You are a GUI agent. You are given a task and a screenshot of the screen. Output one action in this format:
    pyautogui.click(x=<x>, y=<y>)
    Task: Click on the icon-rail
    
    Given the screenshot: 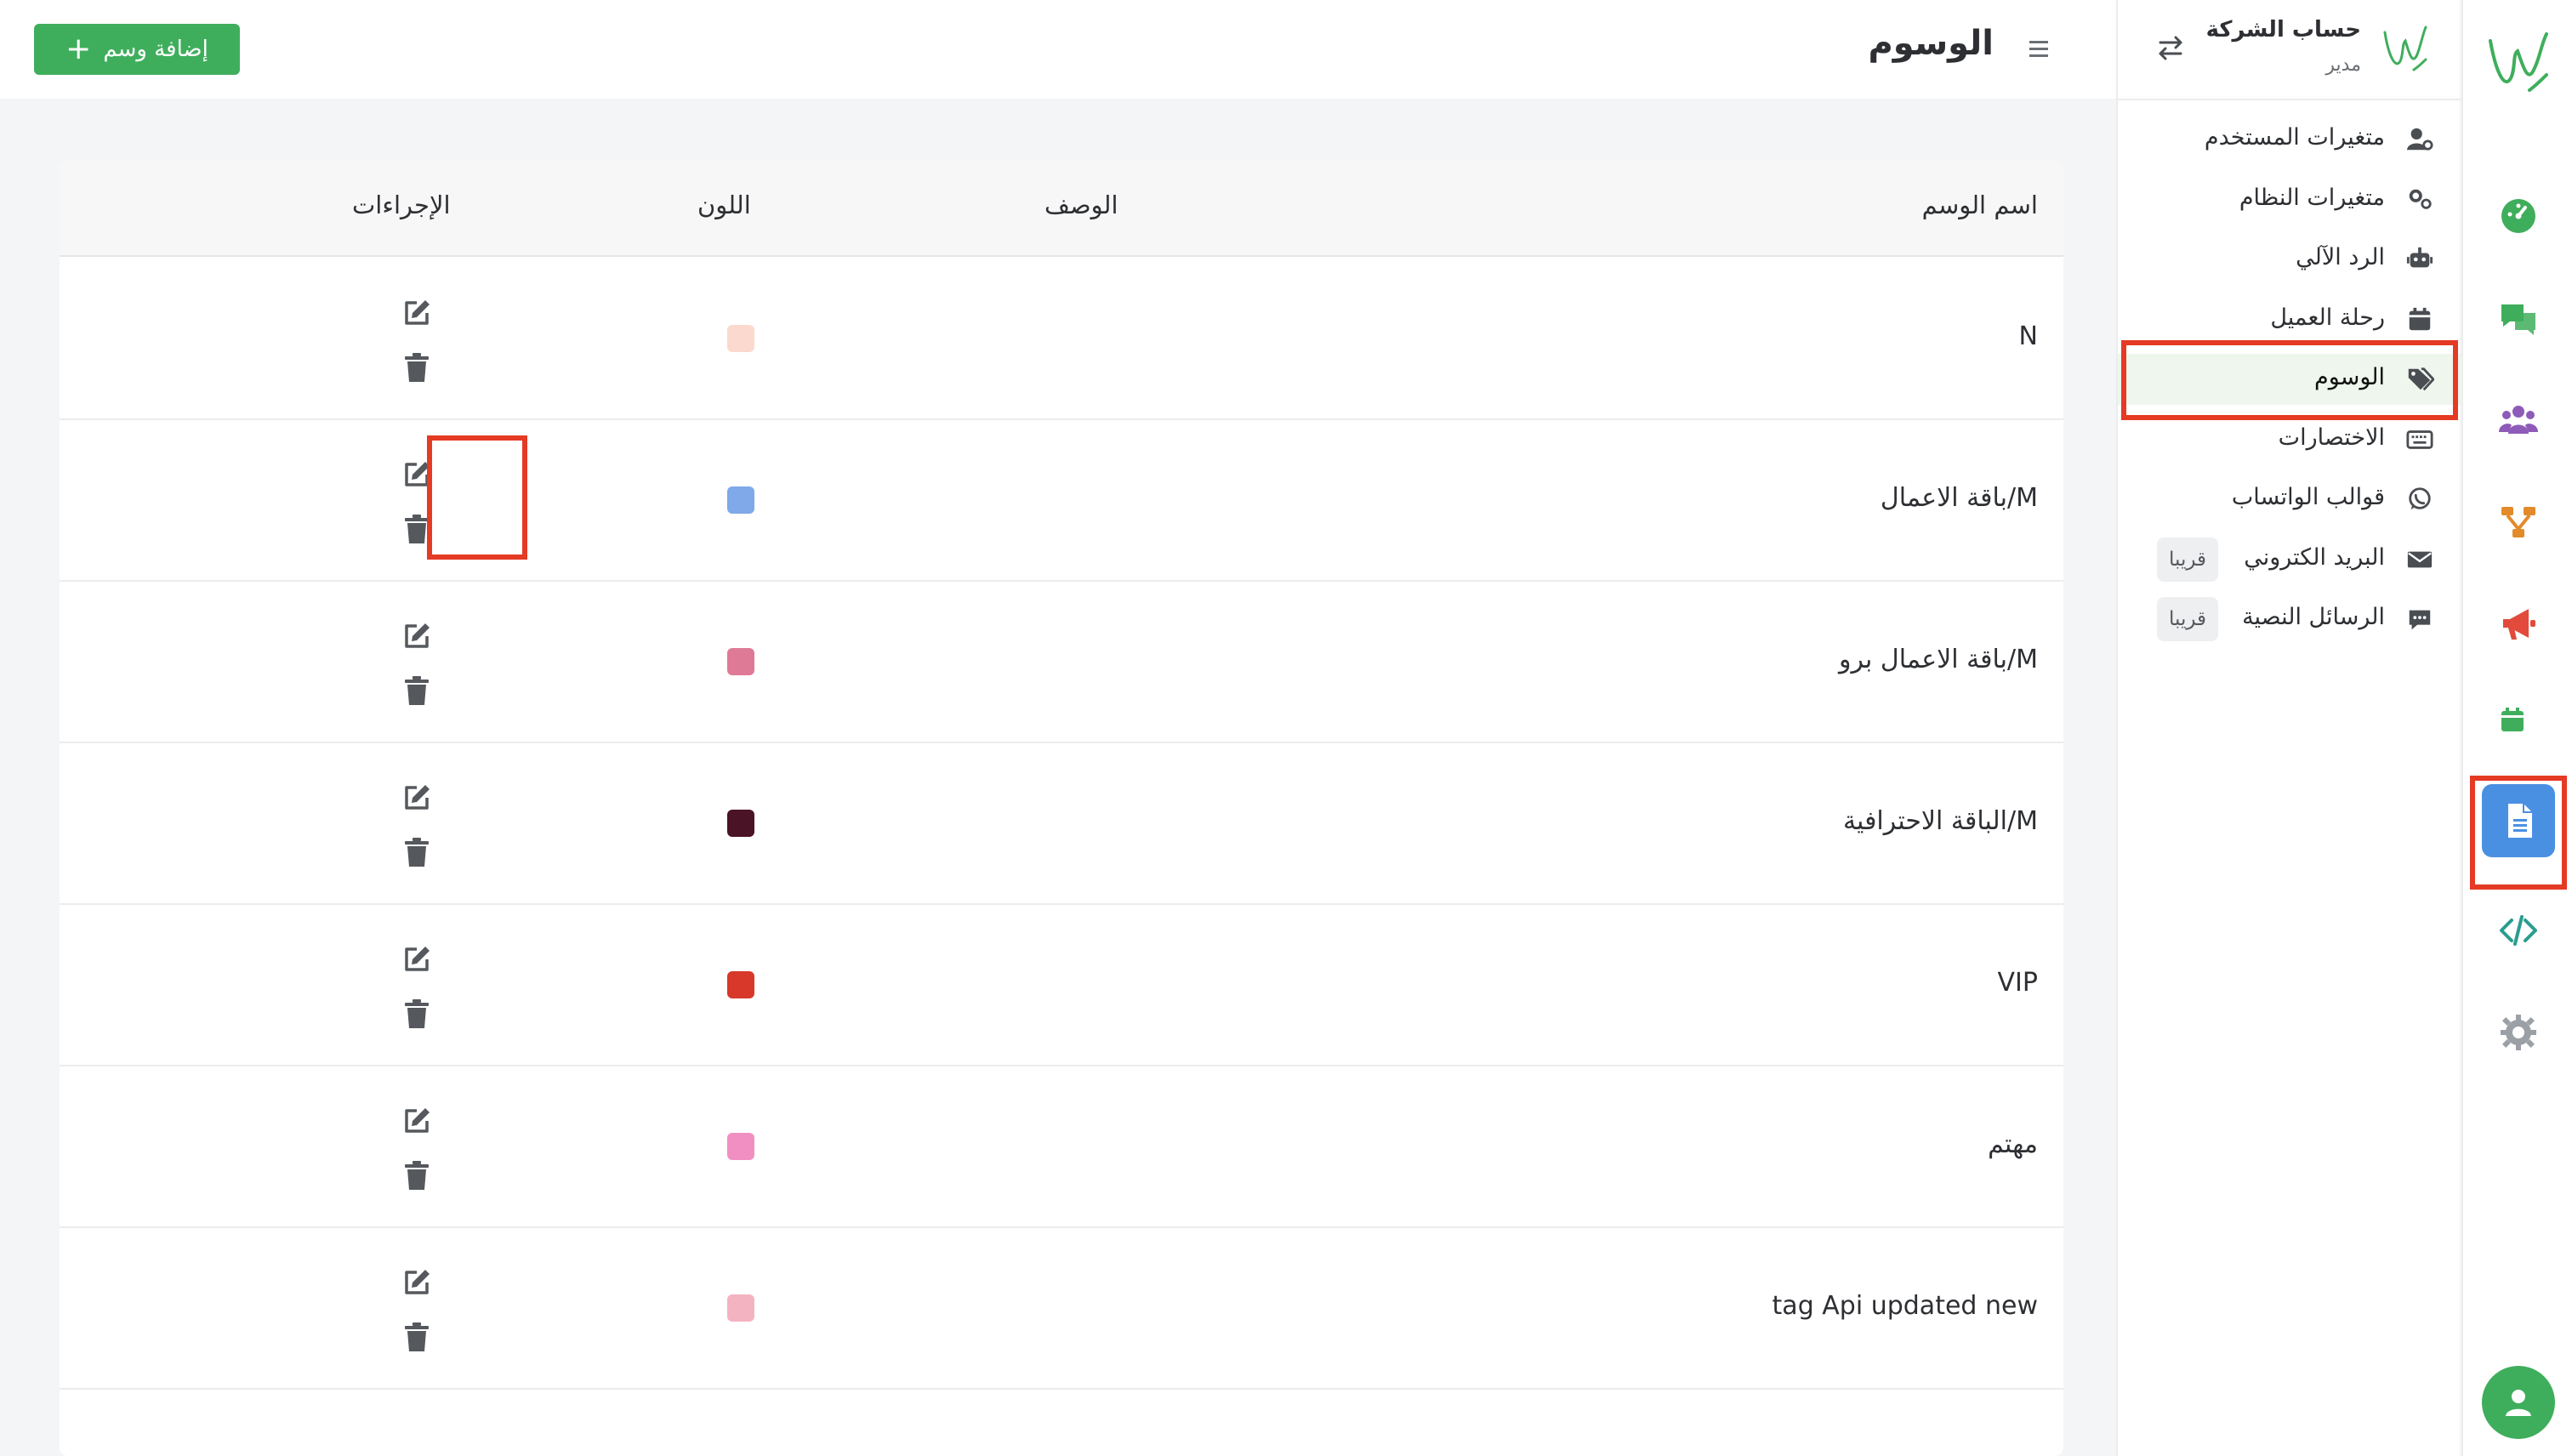 What is the action you would take?
    pyautogui.click(x=2517, y=728)
    